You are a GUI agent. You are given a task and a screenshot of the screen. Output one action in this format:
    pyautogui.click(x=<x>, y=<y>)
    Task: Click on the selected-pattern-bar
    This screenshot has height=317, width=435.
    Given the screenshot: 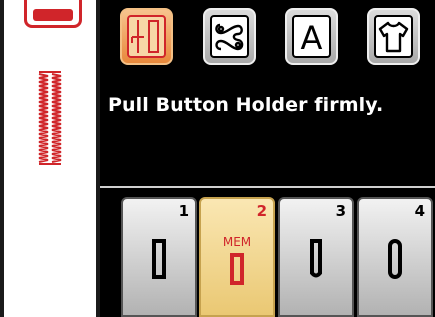 What is the action you would take?
    pyautogui.click(x=53, y=15)
    